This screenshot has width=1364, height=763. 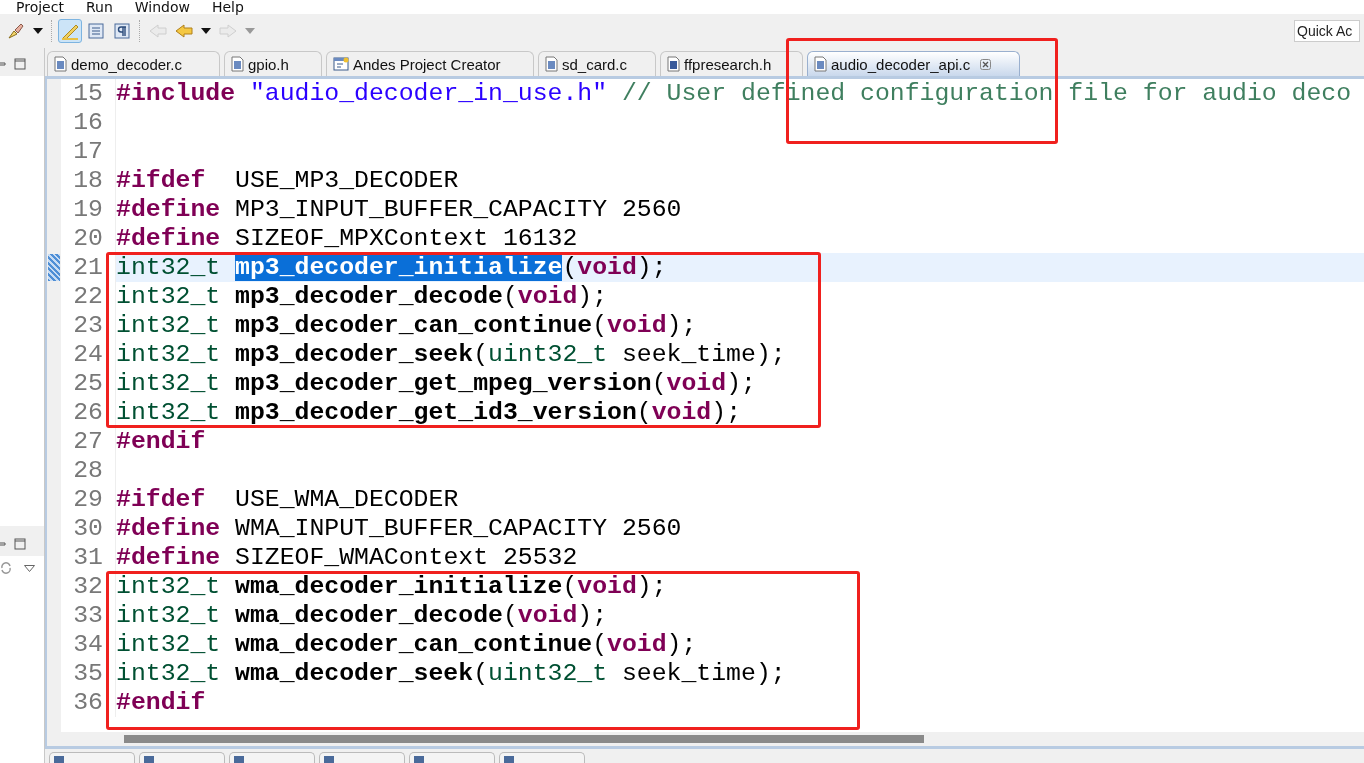 What do you see at coordinates (273, 63) in the screenshot?
I see `editor-tab: gpio.h` at bounding box center [273, 63].